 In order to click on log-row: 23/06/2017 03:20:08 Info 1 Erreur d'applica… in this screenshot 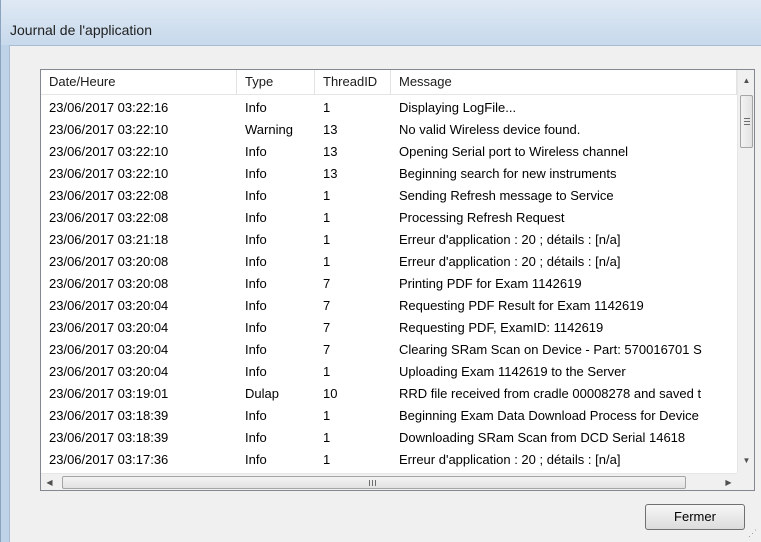, I will do `click(389, 262)`.